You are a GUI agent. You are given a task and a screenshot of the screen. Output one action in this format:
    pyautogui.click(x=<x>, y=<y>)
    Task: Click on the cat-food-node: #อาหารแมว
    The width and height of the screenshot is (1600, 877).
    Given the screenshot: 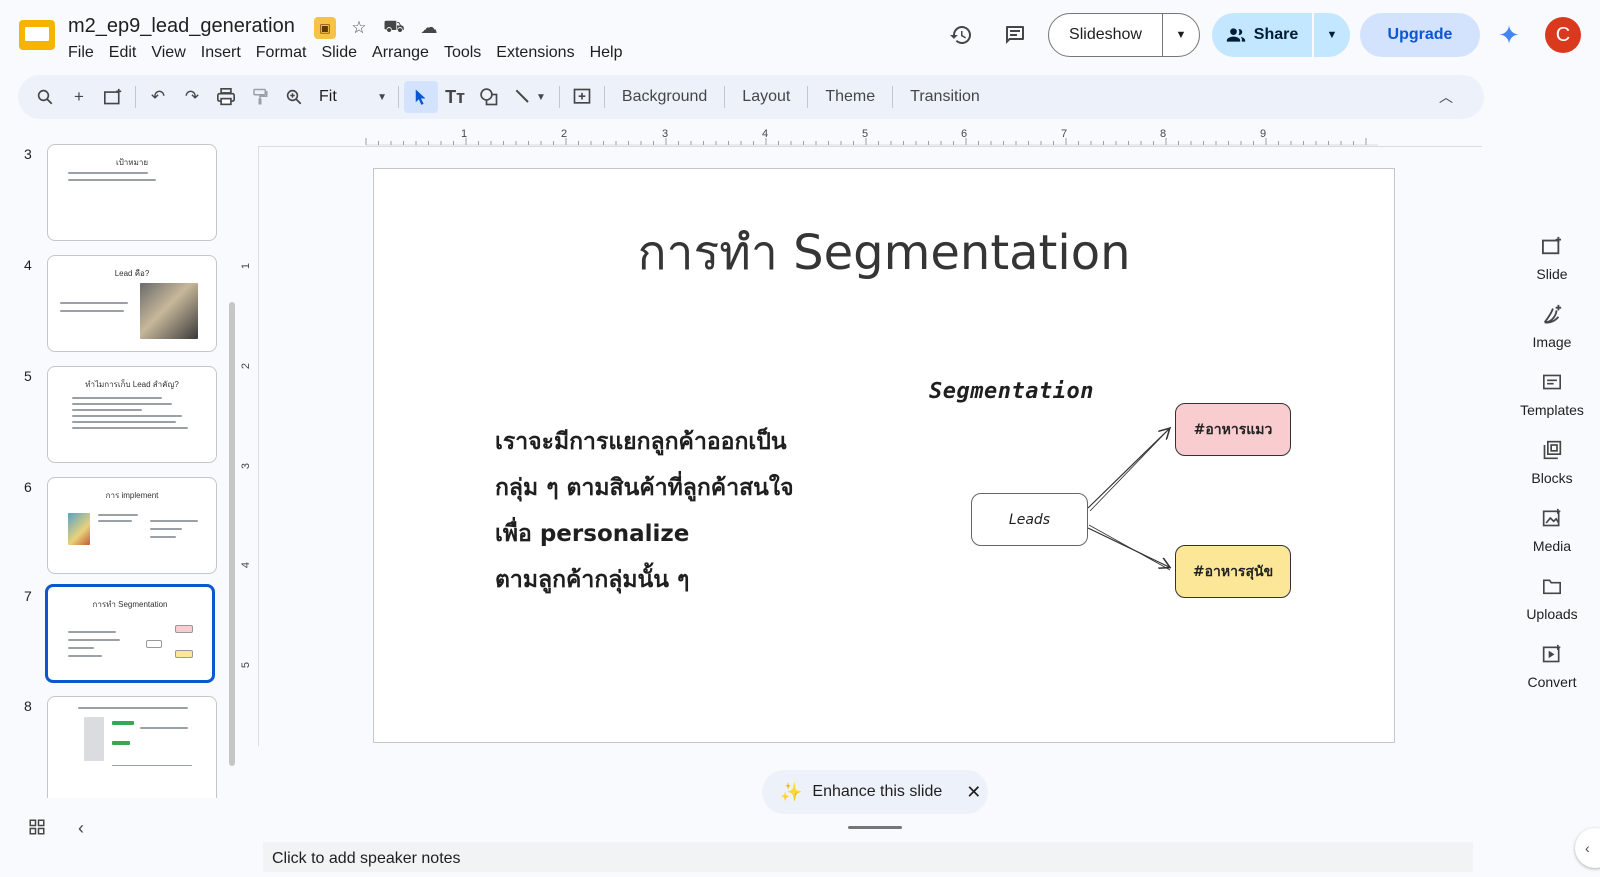 What is the action you would take?
    pyautogui.click(x=1233, y=429)
    